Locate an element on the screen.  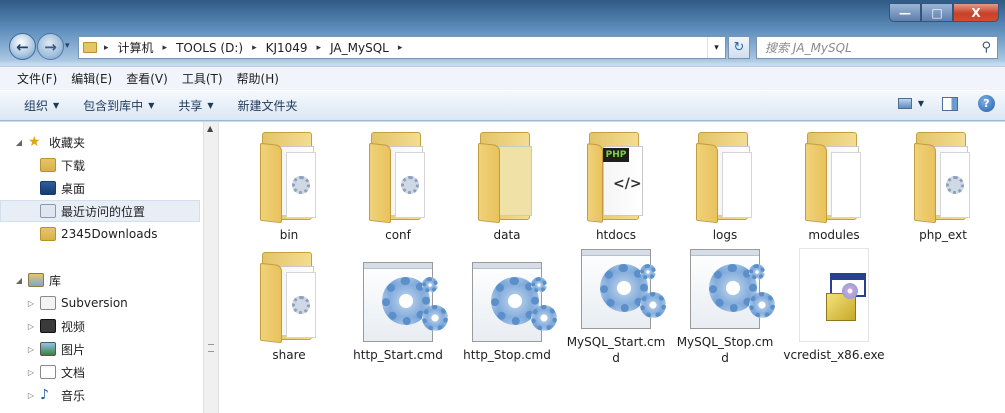
sidebar-item-libraries: ◢ 库 is located at coordinates (100, 280).